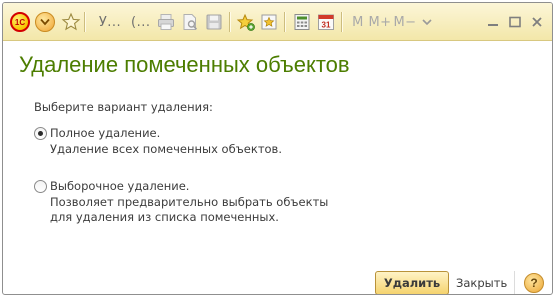  I want to click on memory-store-label: M, so click(358, 22).